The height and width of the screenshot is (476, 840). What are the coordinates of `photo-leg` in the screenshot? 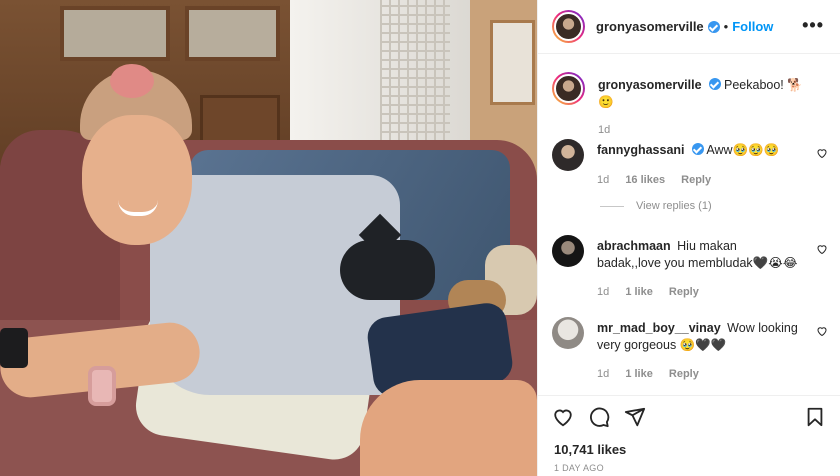 It's located at (448, 428).